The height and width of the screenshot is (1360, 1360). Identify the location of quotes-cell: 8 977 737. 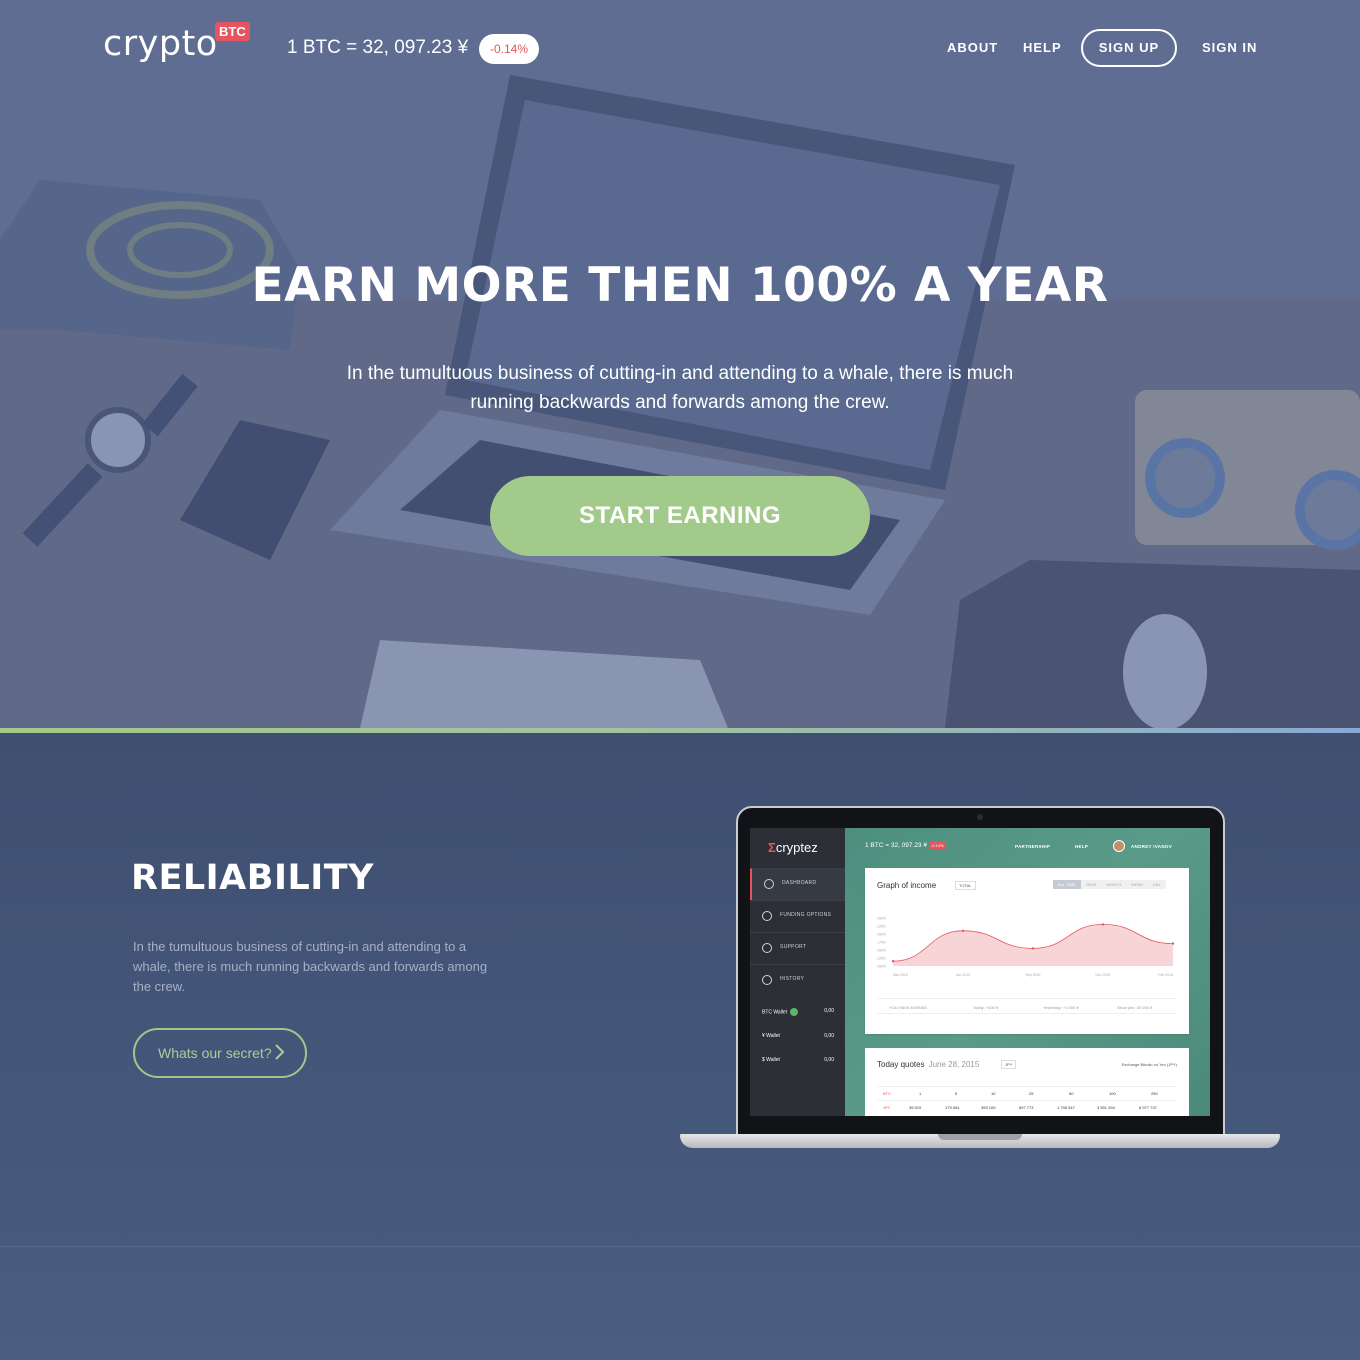
(1148, 1107).